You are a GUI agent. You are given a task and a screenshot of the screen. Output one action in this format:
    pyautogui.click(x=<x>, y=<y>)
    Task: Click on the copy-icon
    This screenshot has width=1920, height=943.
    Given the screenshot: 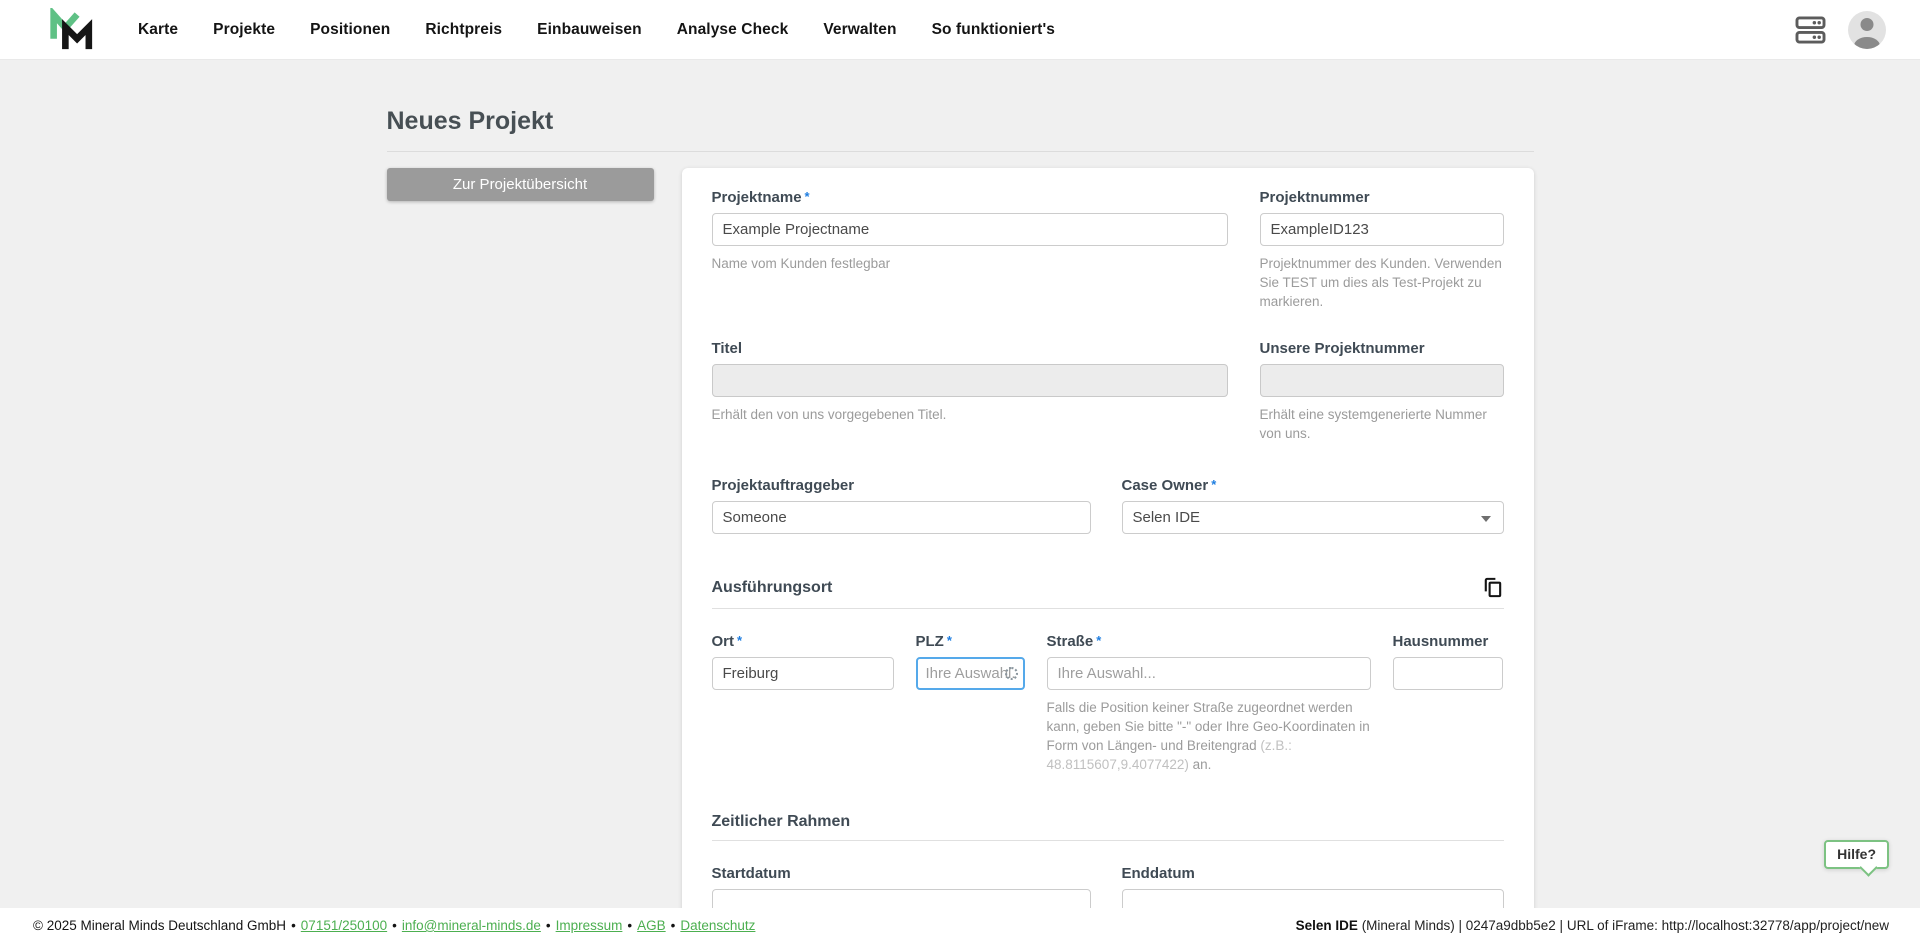 What is the action you would take?
    pyautogui.click(x=1492, y=588)
    